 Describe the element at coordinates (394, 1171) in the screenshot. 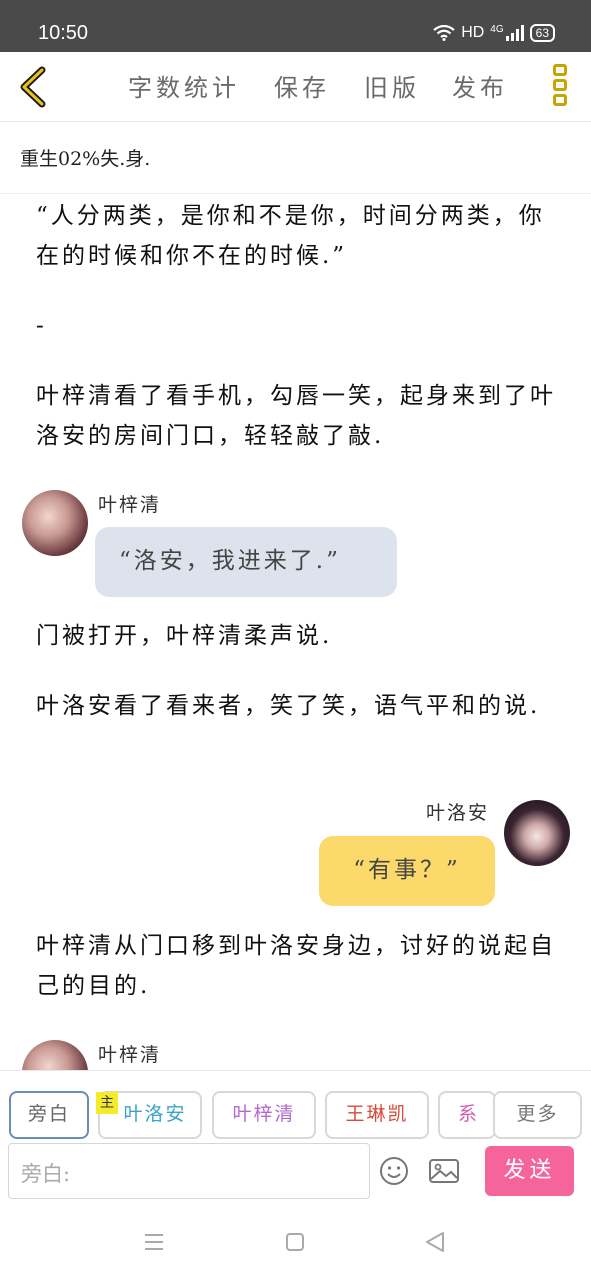

I see `emoji-icon` at that location.